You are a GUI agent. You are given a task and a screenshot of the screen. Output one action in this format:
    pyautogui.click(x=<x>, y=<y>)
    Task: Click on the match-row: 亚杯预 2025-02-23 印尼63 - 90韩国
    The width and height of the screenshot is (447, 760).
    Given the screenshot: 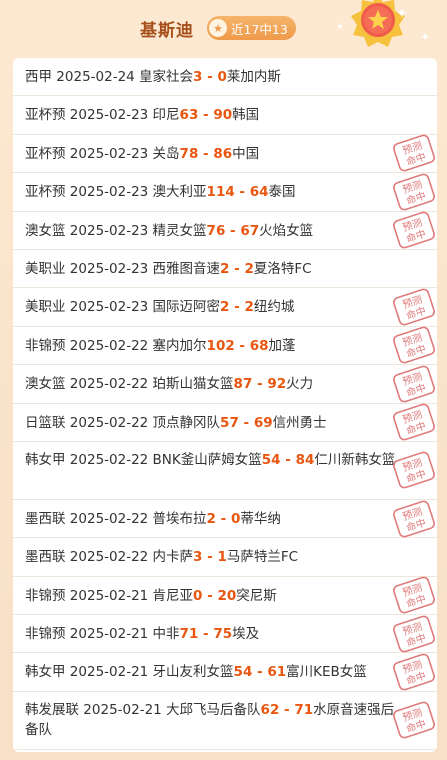 What is the action you would take?
    pyautogui.click(x=225, y=115)
    